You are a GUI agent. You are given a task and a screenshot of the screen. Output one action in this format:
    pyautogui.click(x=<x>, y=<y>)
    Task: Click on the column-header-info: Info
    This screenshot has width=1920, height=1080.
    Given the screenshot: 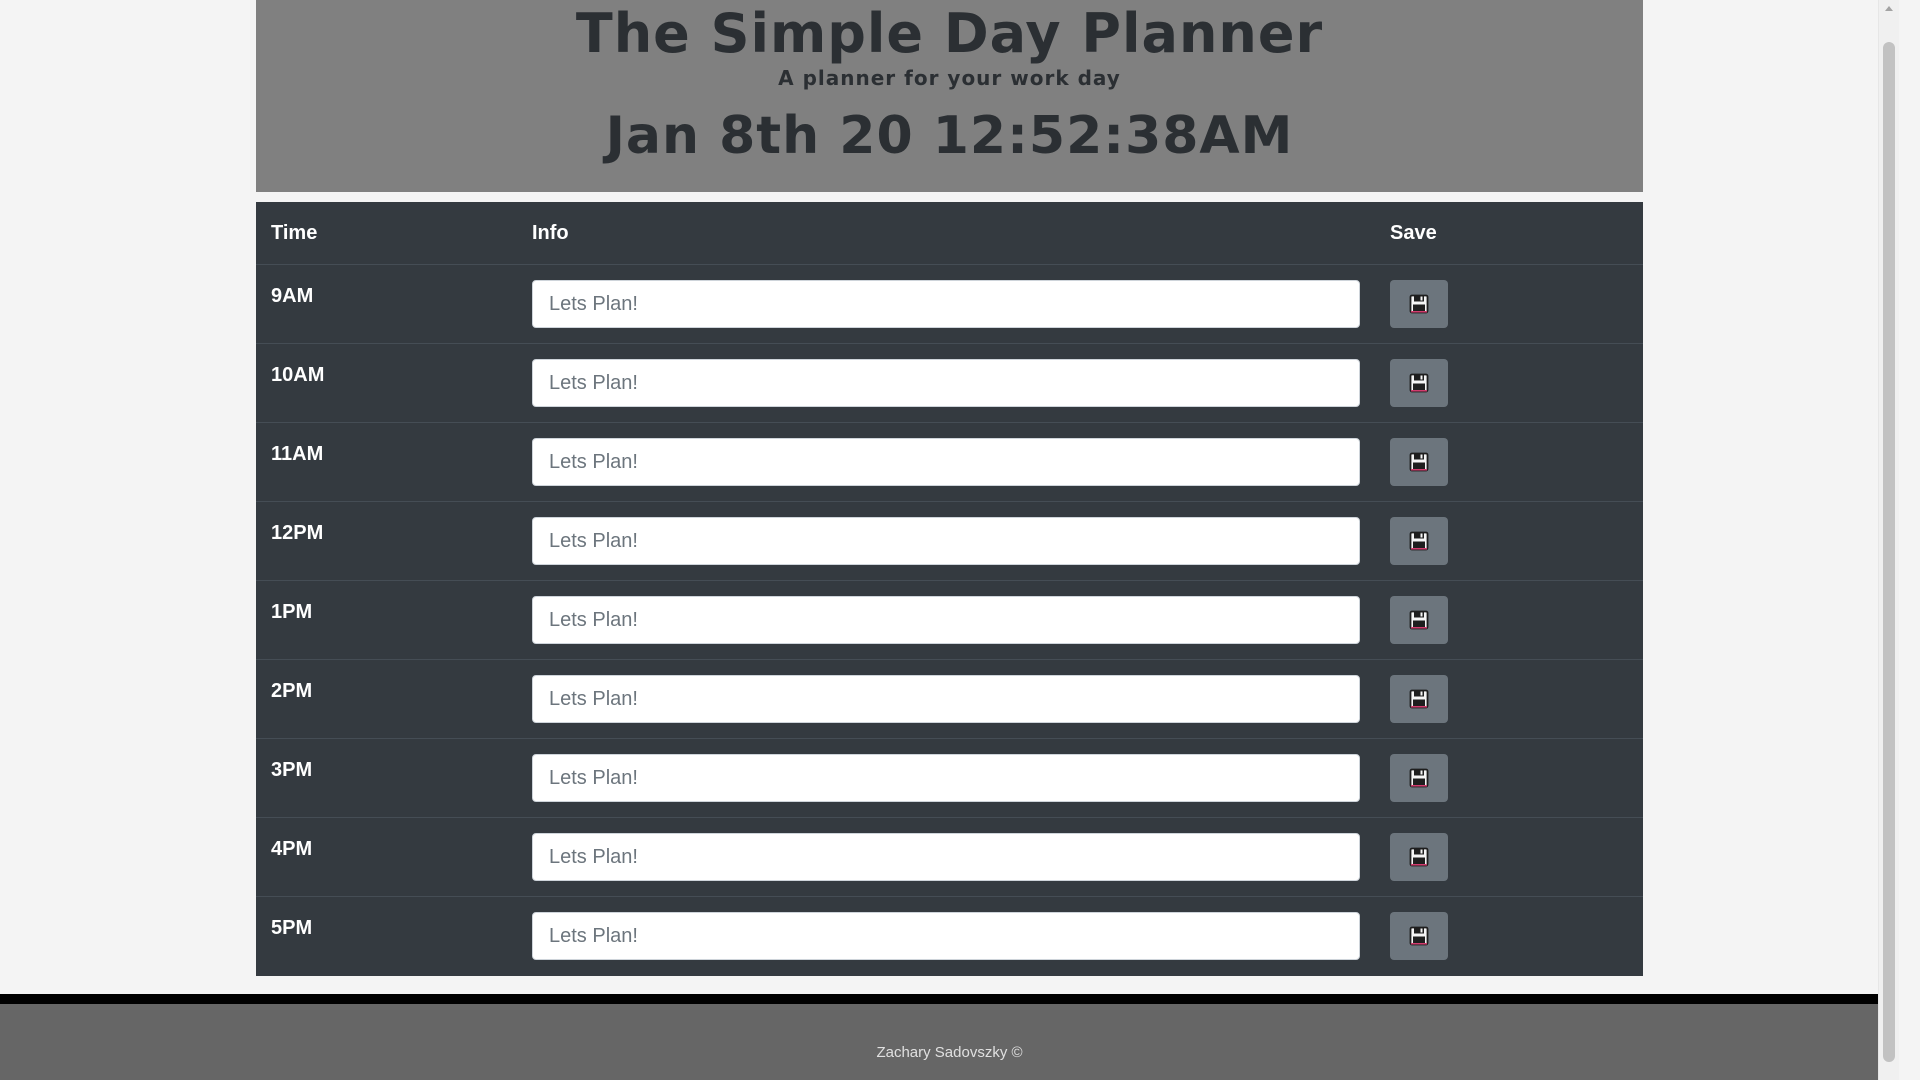 What is the action you would take?
    pyautogui.click(x=550, y=233)
    